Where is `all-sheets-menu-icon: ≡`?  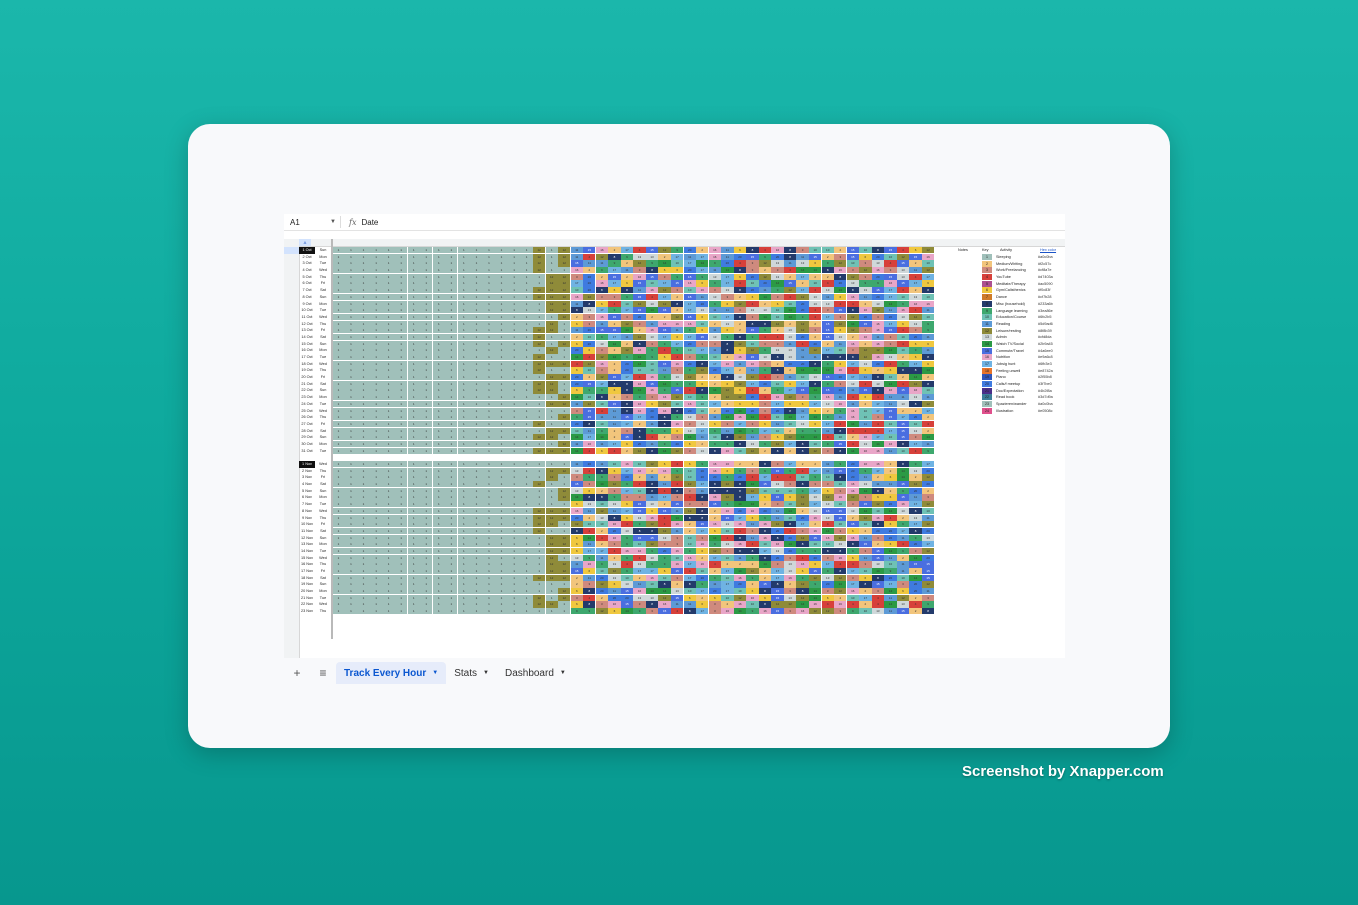 all-sheets-menu-icon: ≡ is located at coordinates (323, 673).